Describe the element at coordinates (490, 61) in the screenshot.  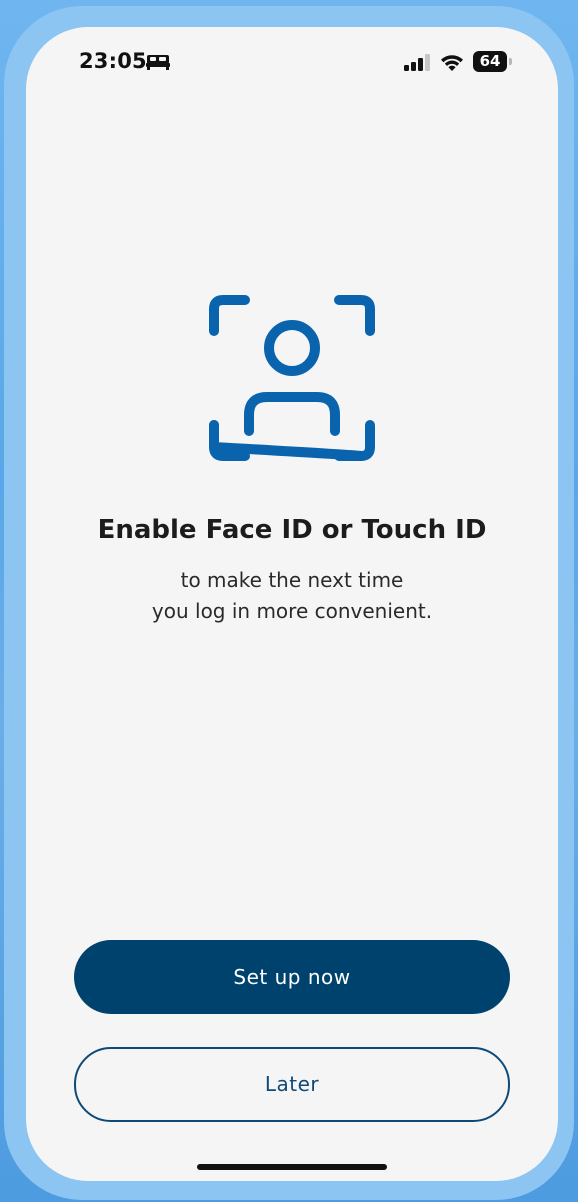
I see `battery-level: 64` at that location.